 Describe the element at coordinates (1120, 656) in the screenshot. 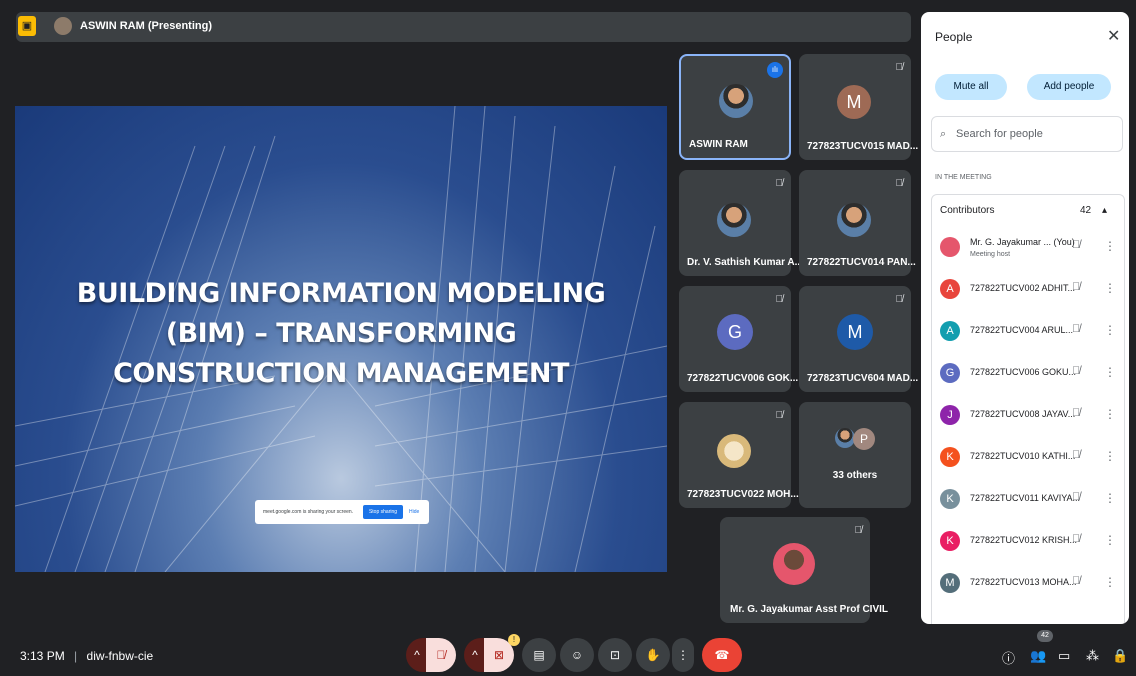

I see `host-controls-lock-icon: 🔒` at that location.